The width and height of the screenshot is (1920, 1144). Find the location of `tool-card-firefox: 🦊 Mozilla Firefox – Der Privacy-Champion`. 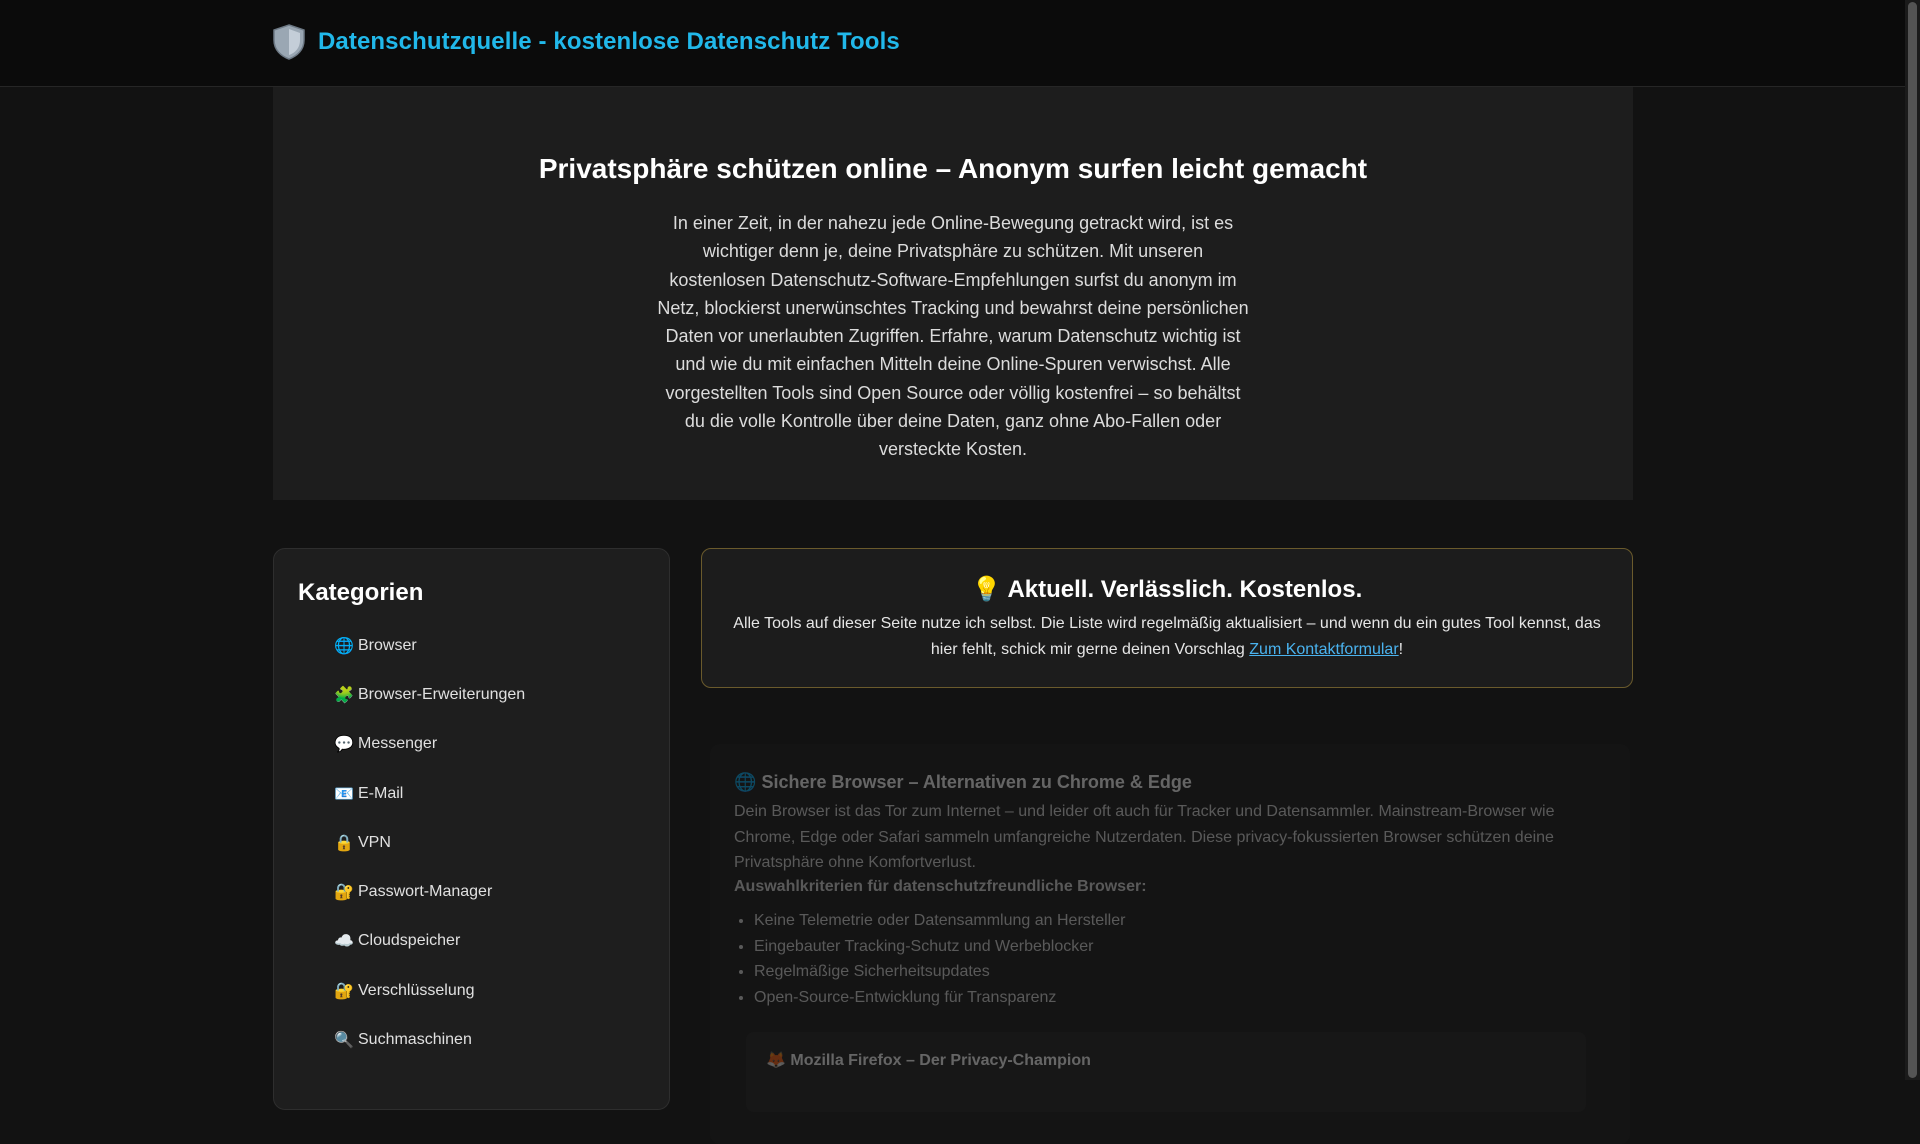

tool-card-firefox: 🦊 Mozilla Firefox – Der Privacy-Champion is located at coordinates (1166, 1072).